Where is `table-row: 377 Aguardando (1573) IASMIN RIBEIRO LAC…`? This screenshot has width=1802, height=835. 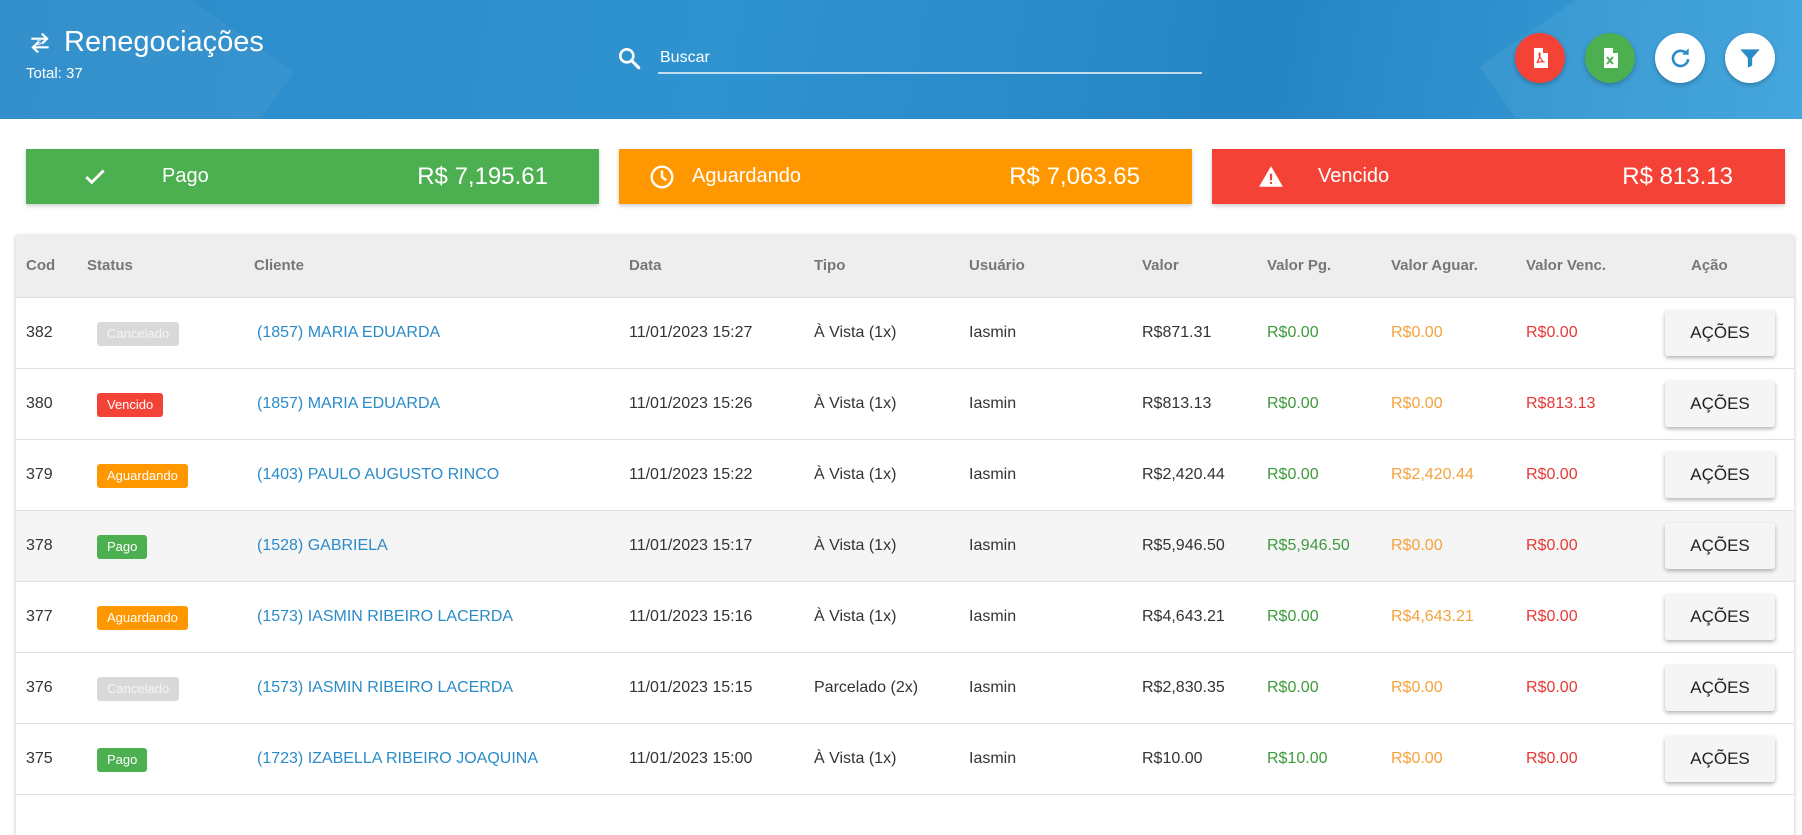 table-row: 377 Aguardando (1573) IASMIN RIBEIRO LAC… is located at coordinates (905, 617).